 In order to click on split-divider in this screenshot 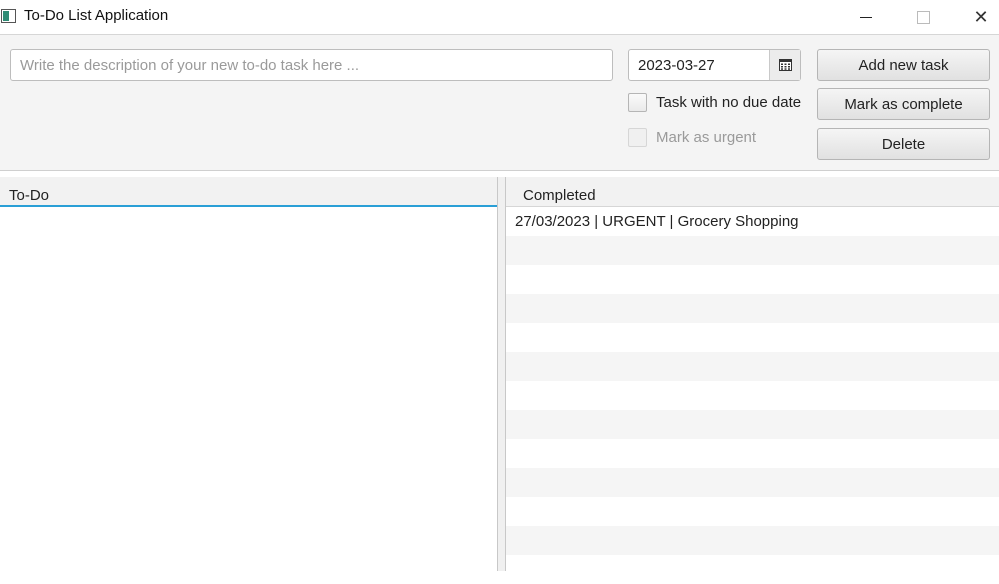, I will do `click(501, 374)`.